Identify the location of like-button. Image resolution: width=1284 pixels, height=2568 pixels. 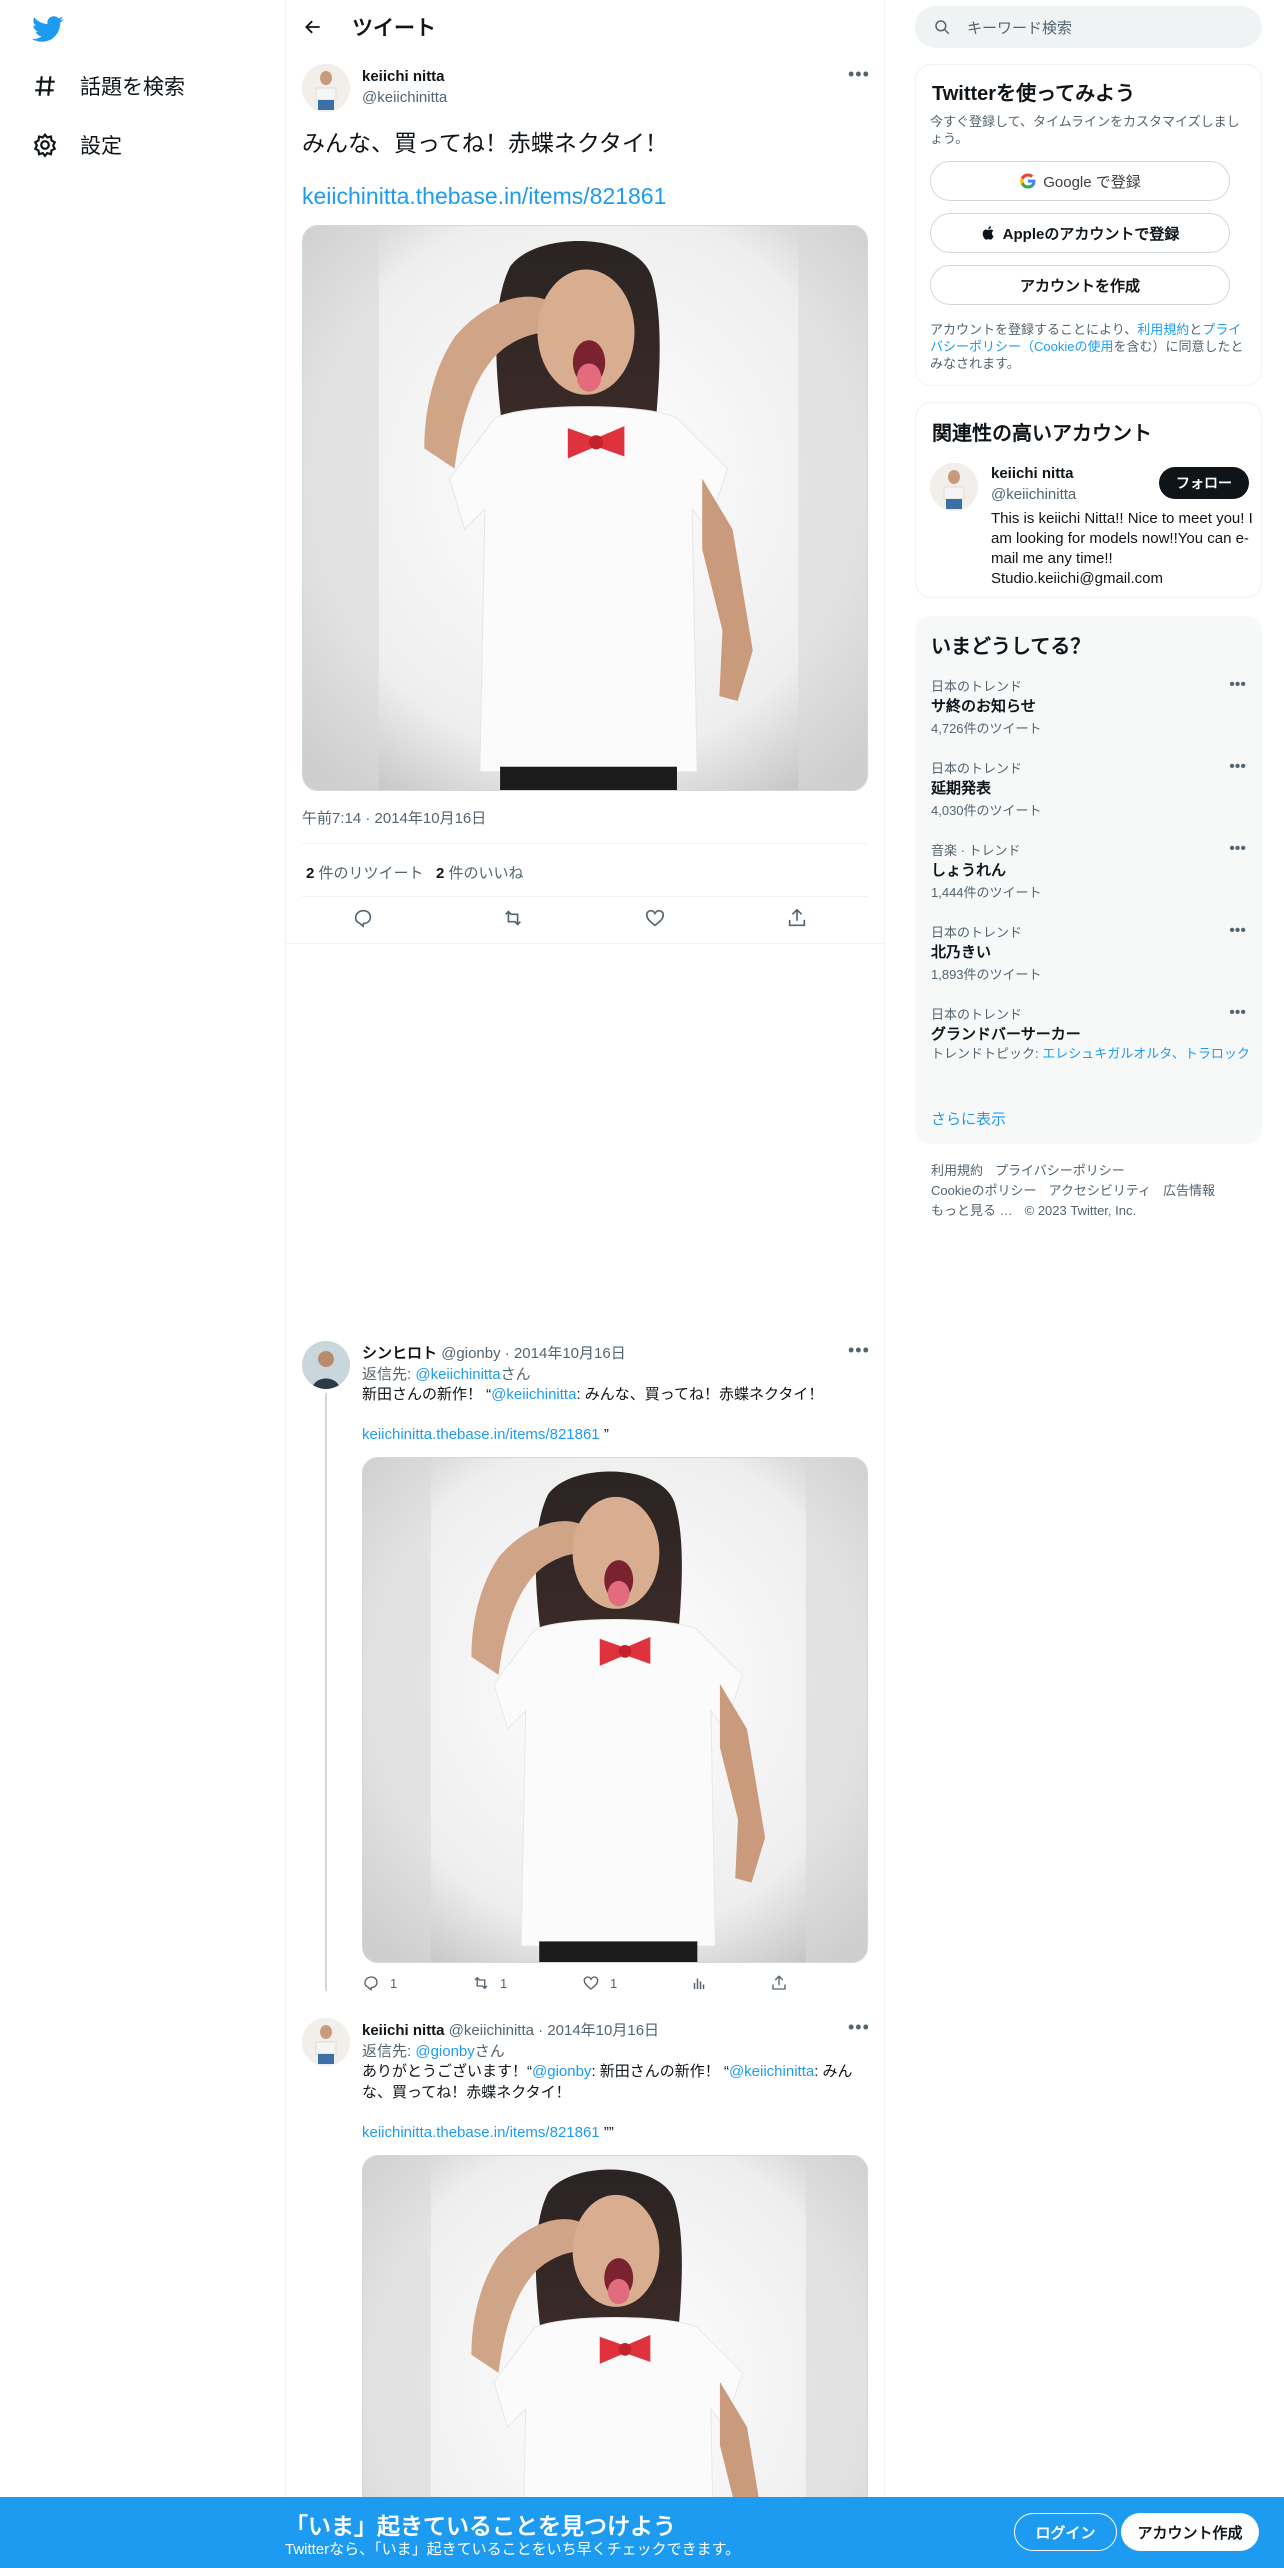
(660, 918).